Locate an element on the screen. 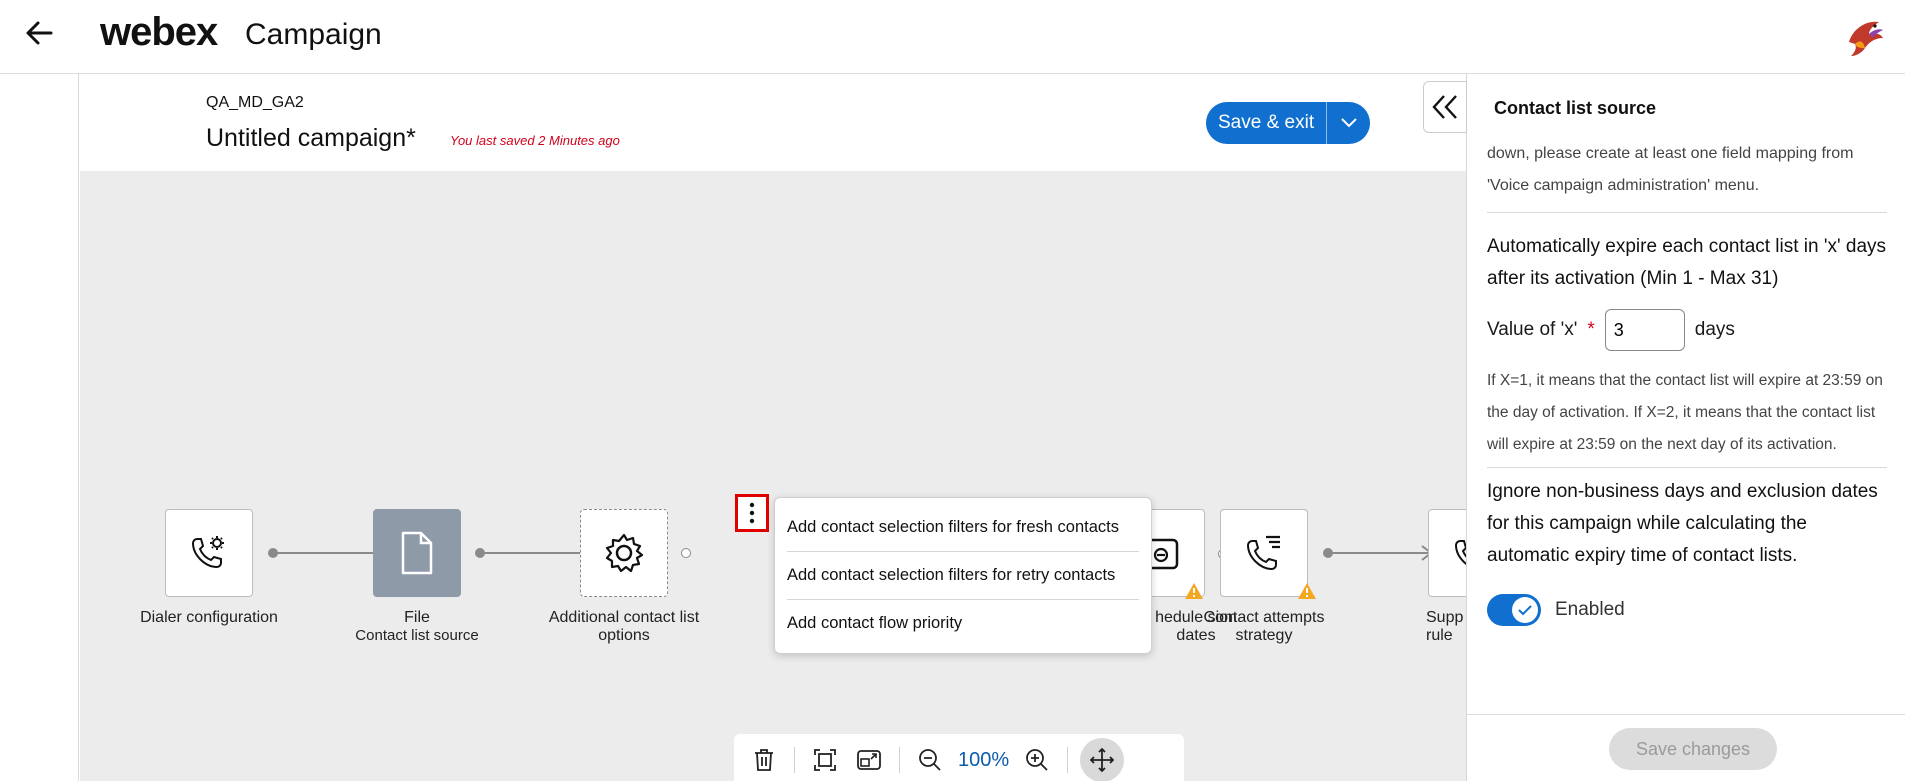  save-exit-button: Save & exit is located at coordinates (1266, 123).